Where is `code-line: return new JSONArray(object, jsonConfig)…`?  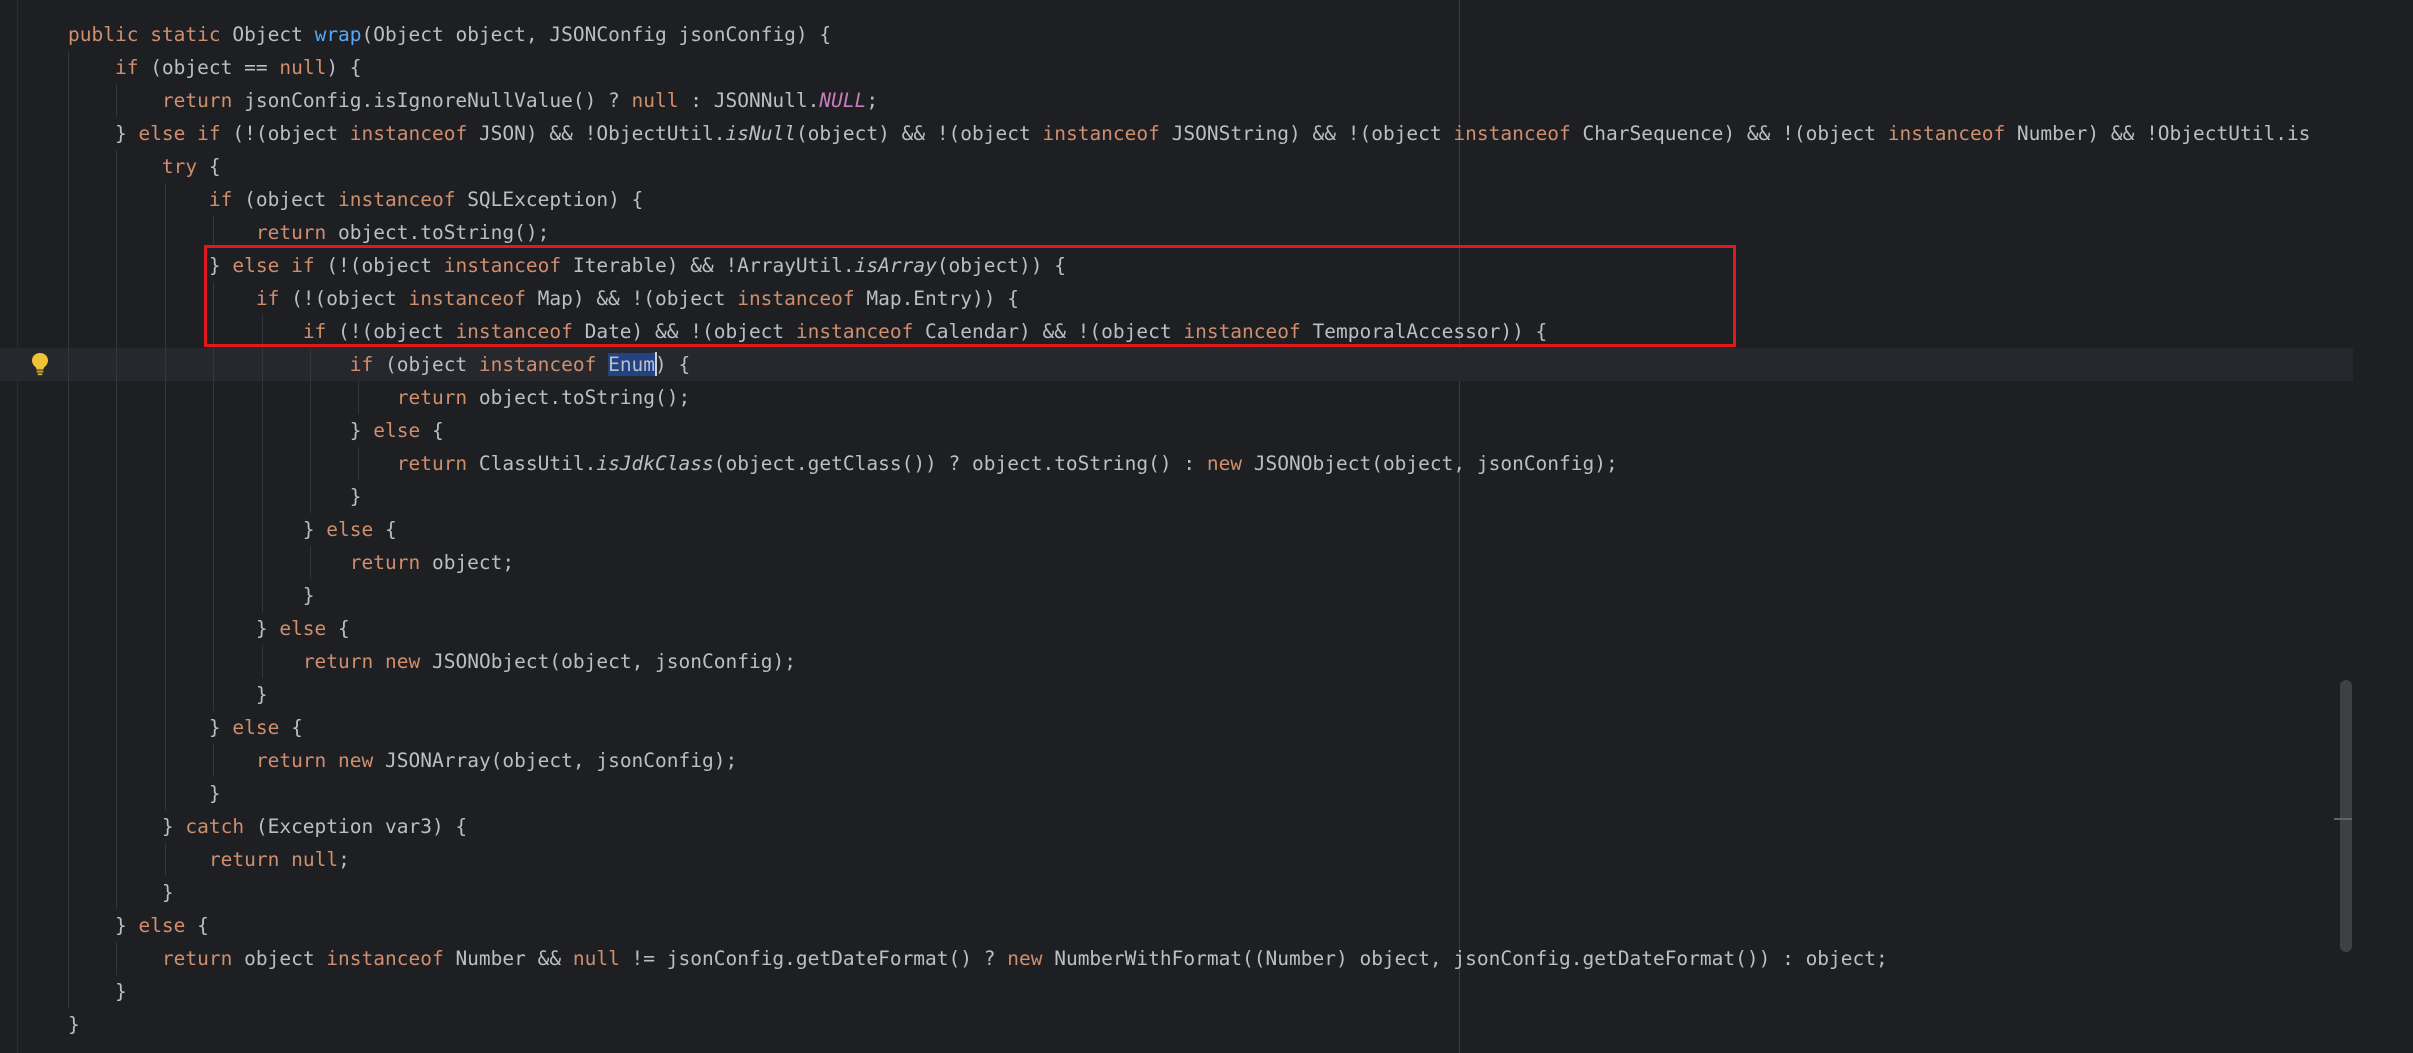
code-line: return new JSONArray(object, jsonConfig)… is located at coordinates (1176, 760).